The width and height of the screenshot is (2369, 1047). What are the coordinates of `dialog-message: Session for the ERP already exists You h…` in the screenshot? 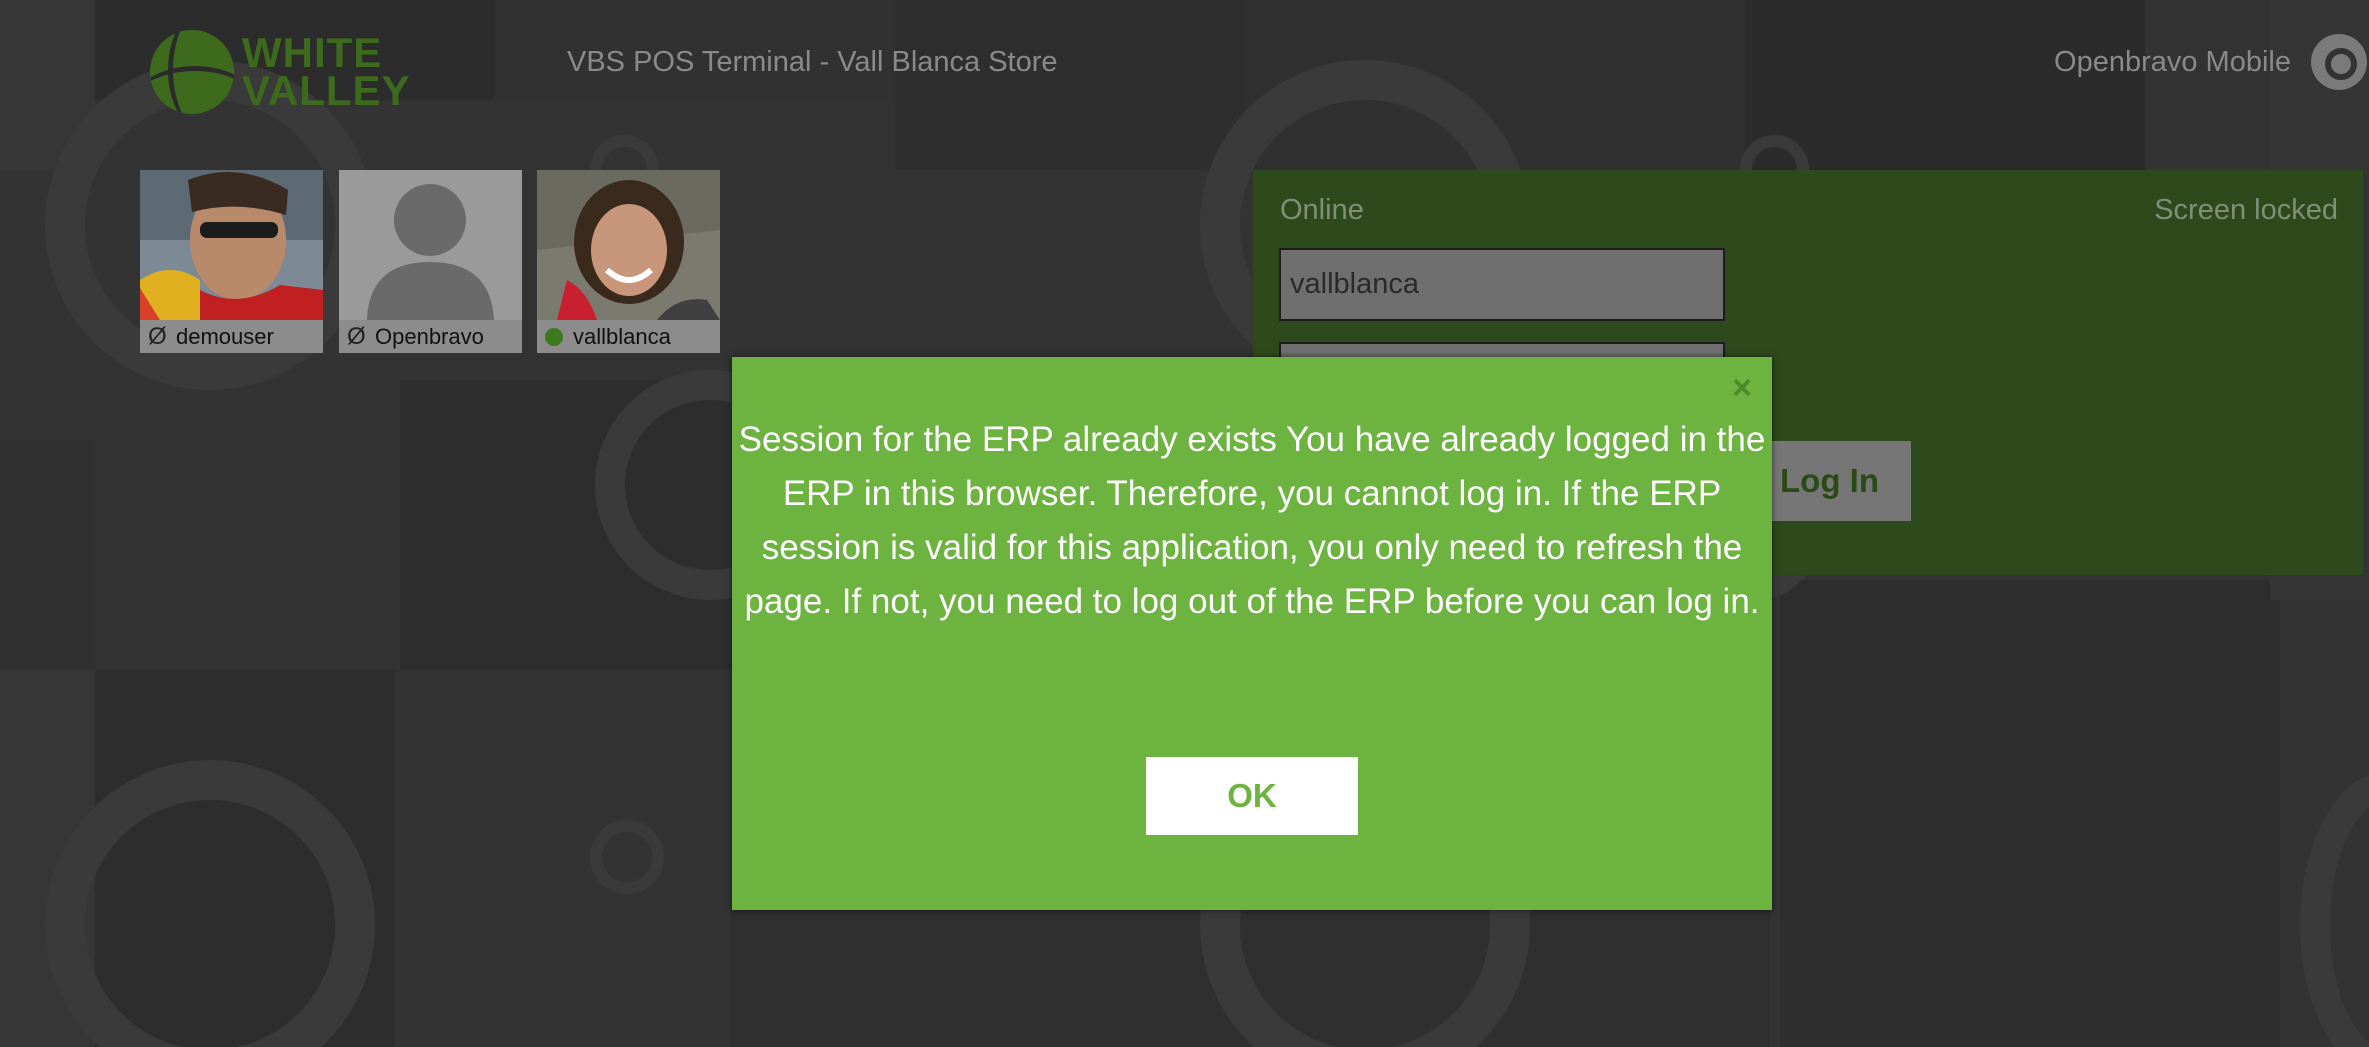 It's located at (1252, 520).